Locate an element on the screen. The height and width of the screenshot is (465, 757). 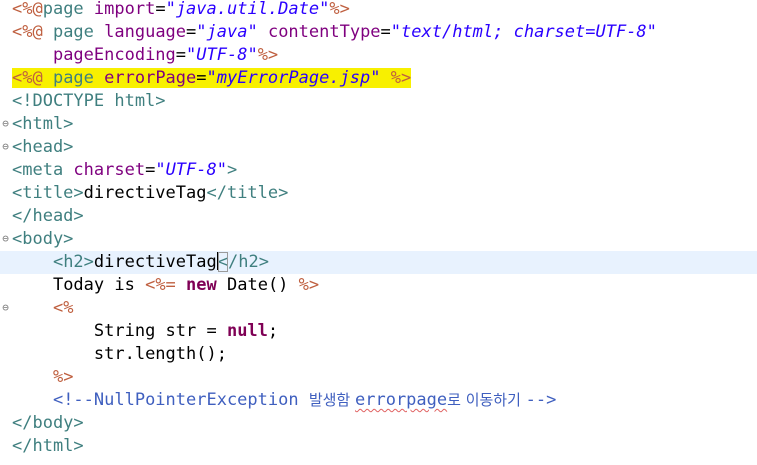
line-code: <html> is located at coordinates (42, 124).